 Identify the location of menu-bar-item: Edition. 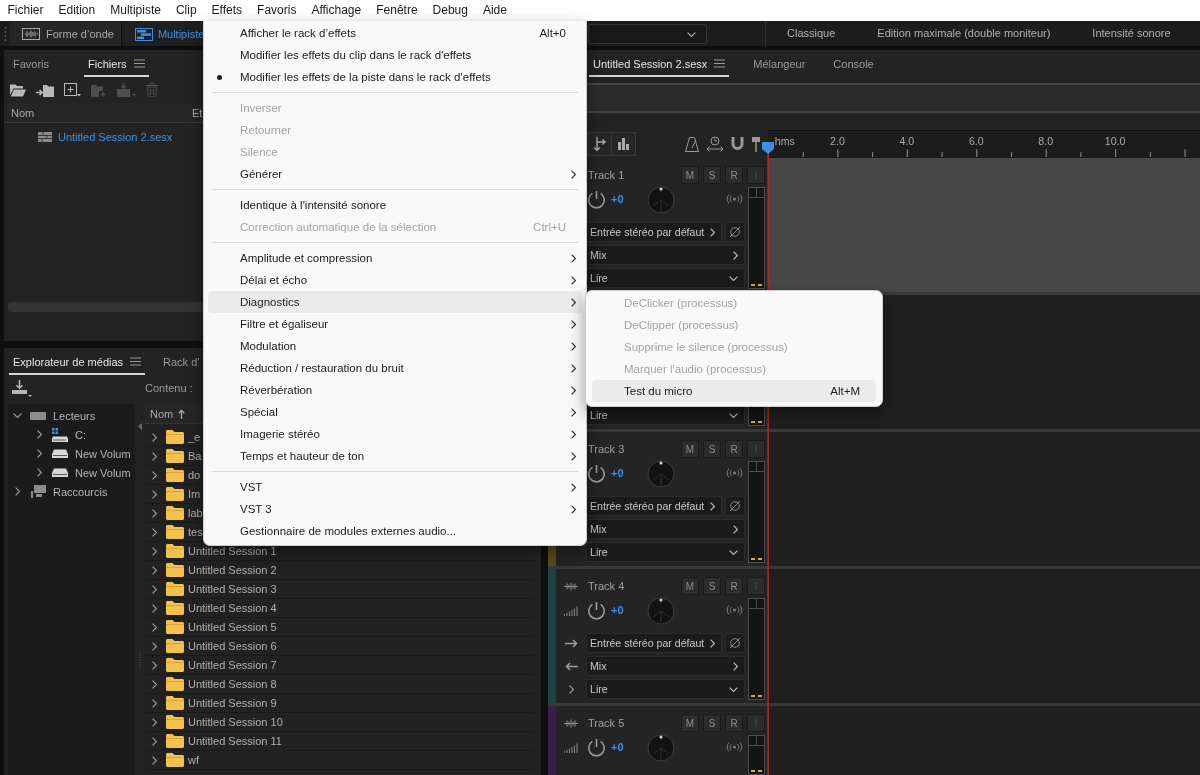
(77, 10).